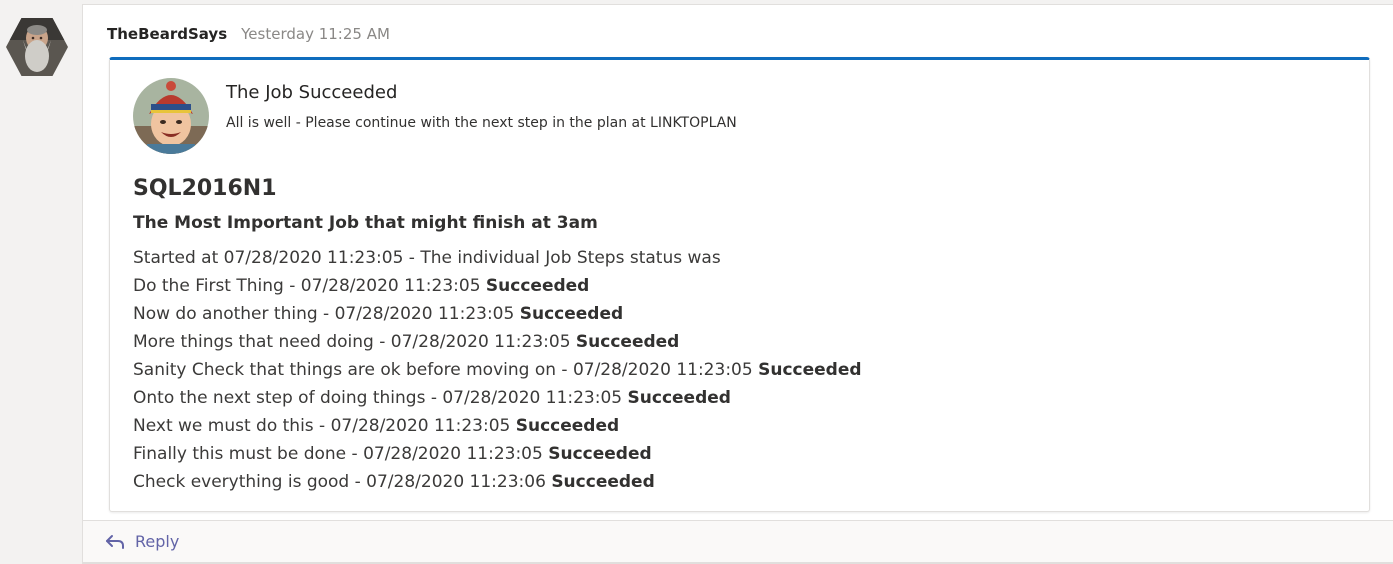 This screenshot has height=564, width=1393. Describe the element at coordinates (116, 542) in the screenshot. I see `reply-arrow-icon` at that location.